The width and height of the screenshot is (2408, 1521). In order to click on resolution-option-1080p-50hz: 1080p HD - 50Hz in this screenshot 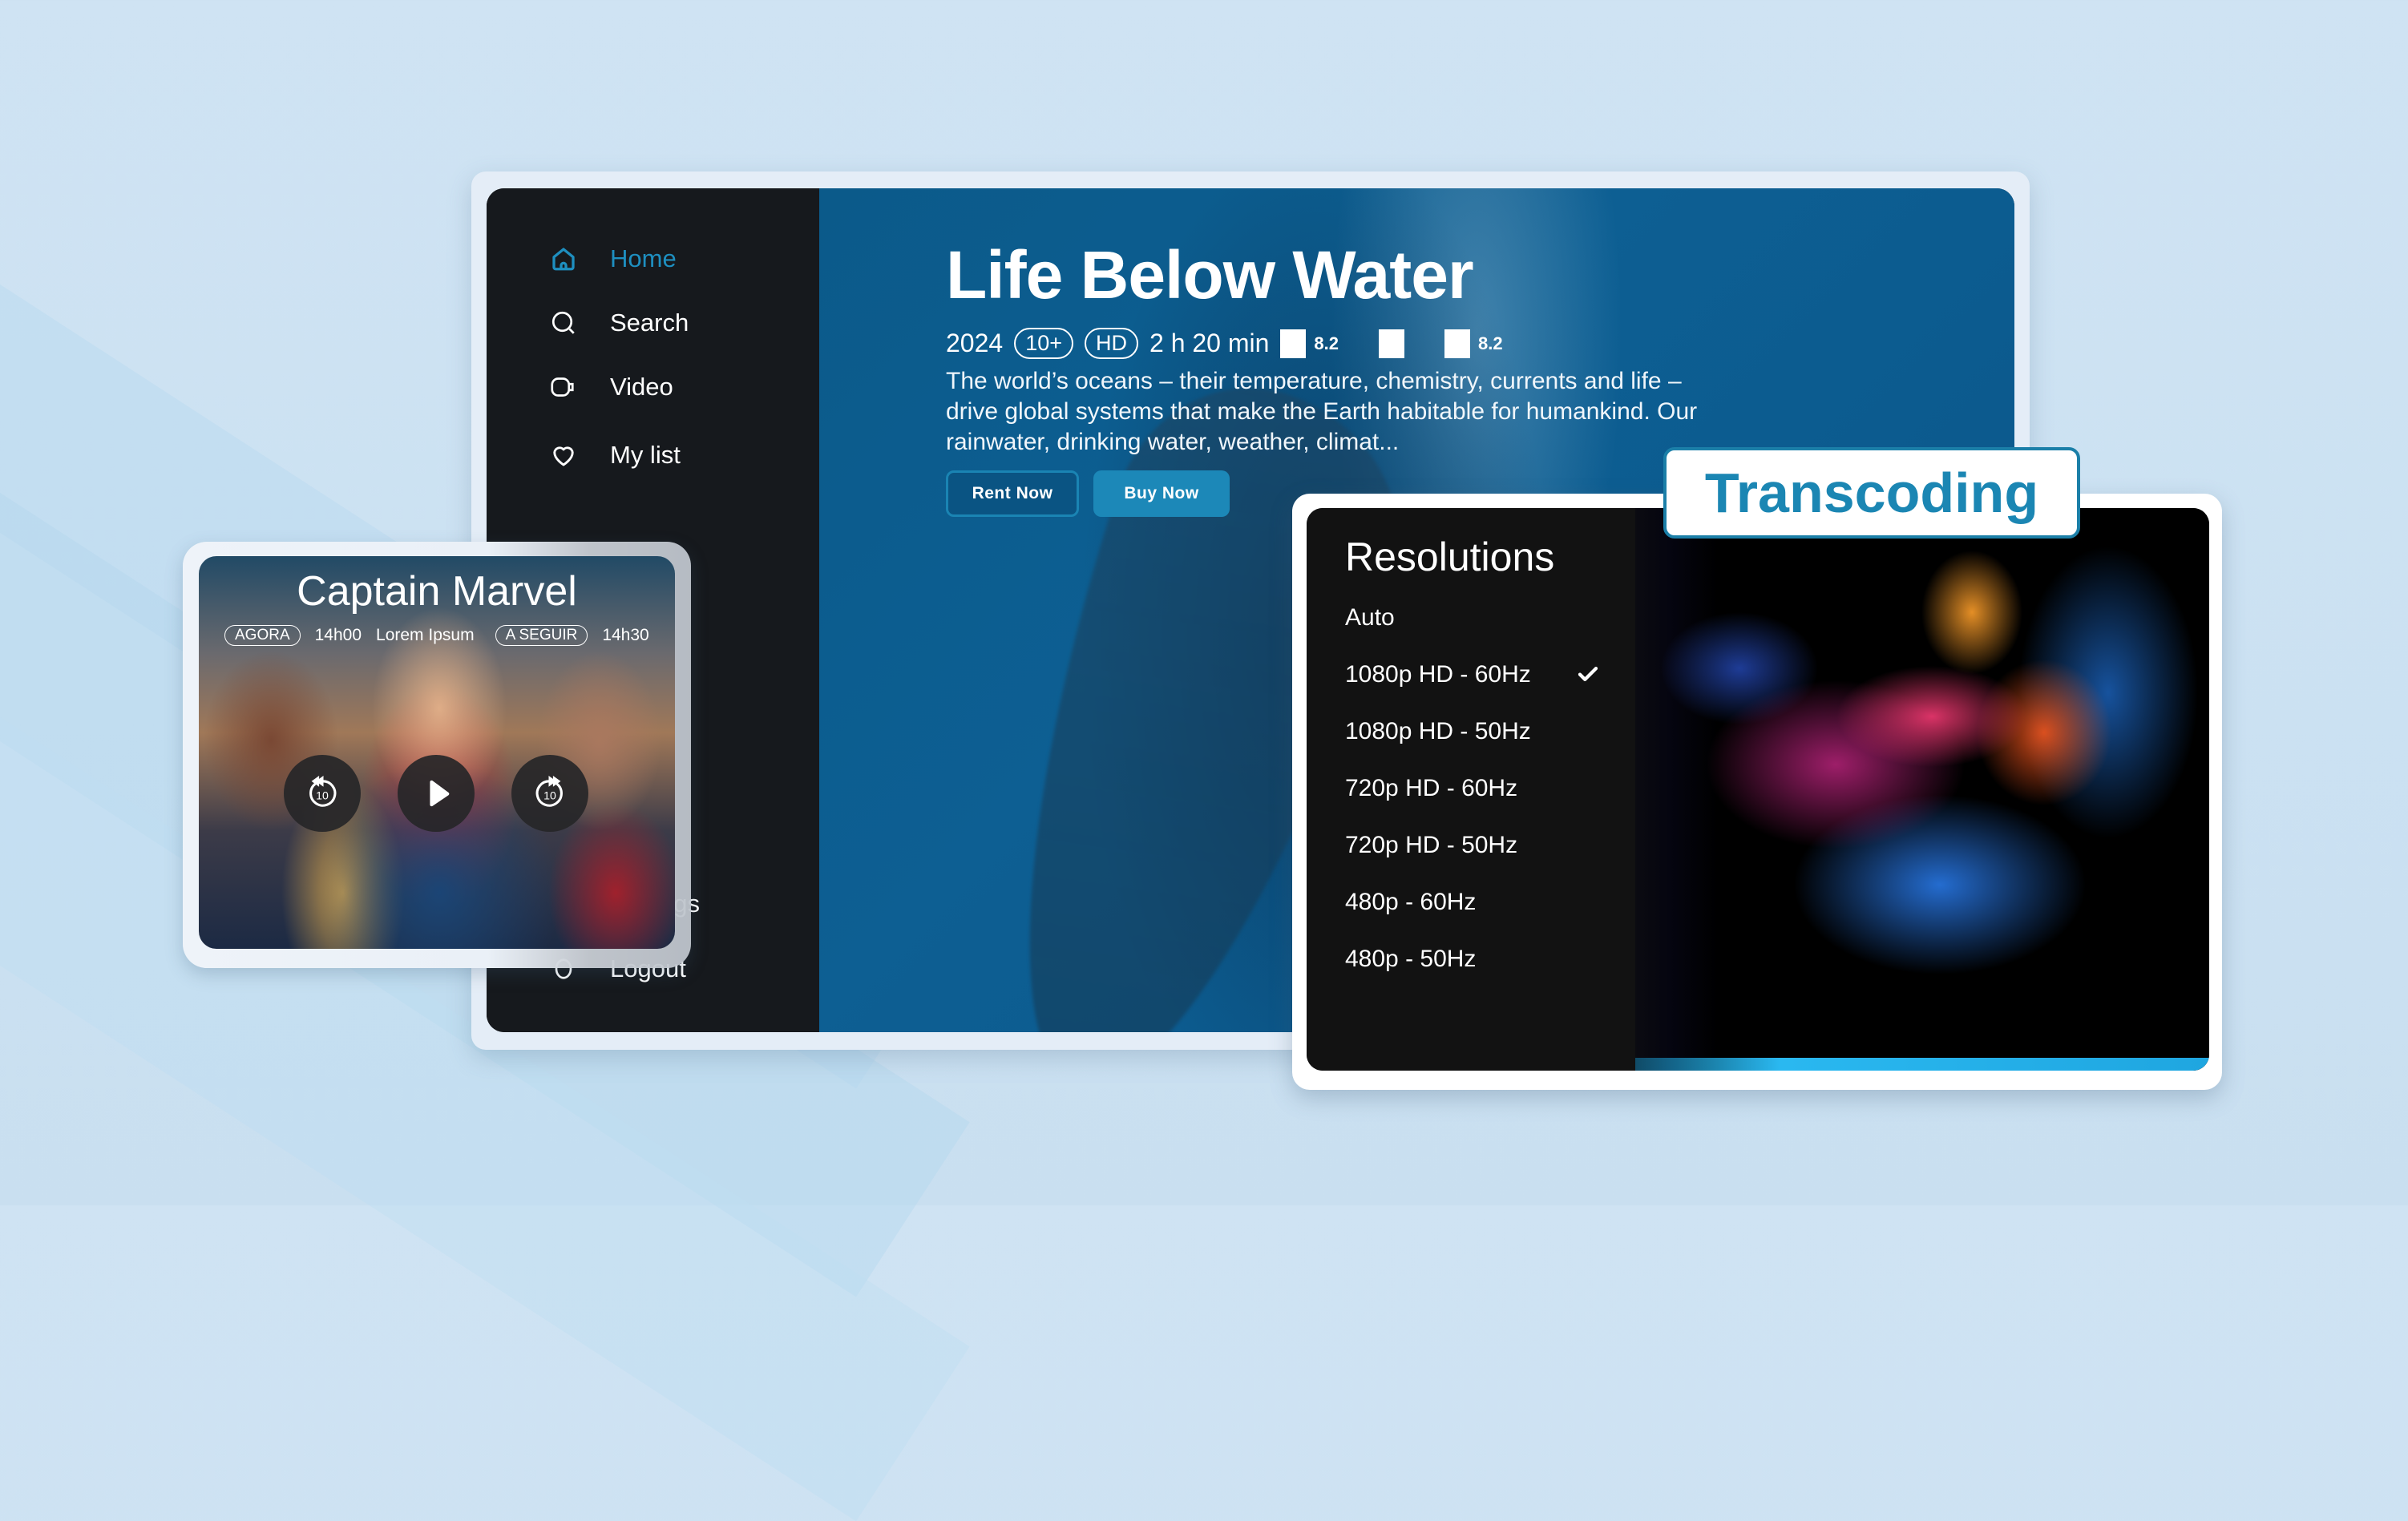, I will do `click(1438, 731)`.